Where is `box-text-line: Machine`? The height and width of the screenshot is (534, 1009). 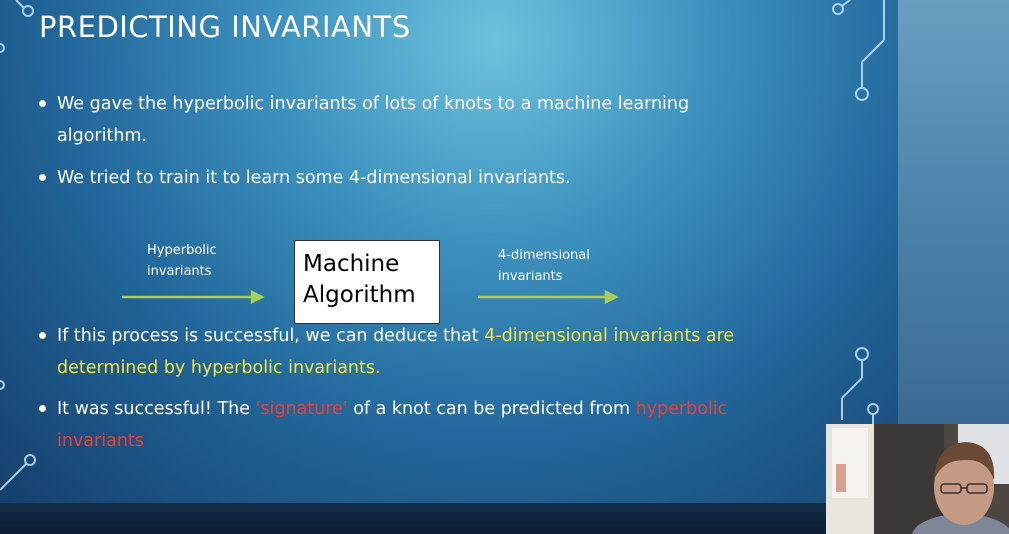 box-text-line: Machine is located at coordinates (351, 264).